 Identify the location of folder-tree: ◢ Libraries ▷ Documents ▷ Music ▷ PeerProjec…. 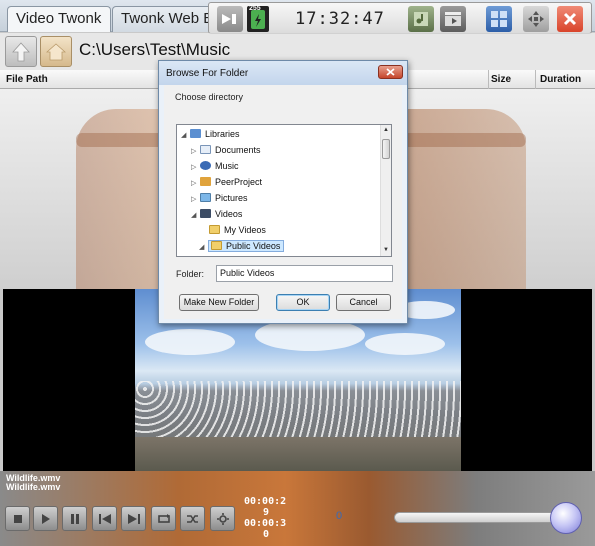
(284, 190).